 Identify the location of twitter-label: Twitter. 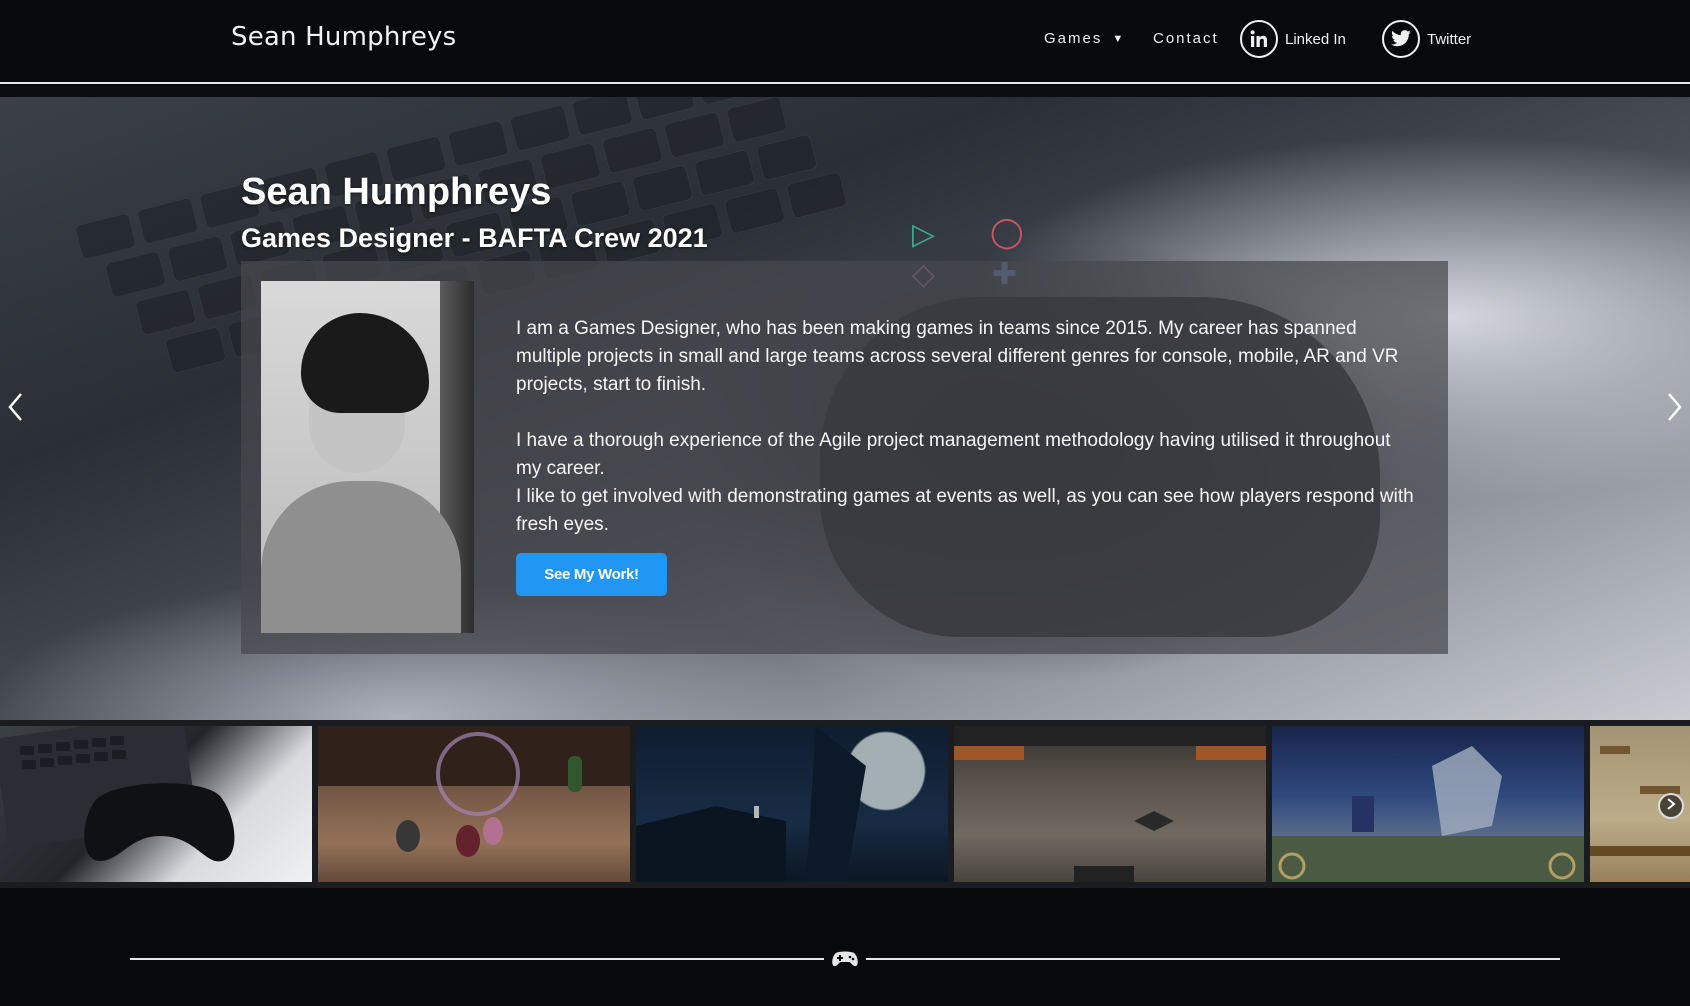
(1449, 39).